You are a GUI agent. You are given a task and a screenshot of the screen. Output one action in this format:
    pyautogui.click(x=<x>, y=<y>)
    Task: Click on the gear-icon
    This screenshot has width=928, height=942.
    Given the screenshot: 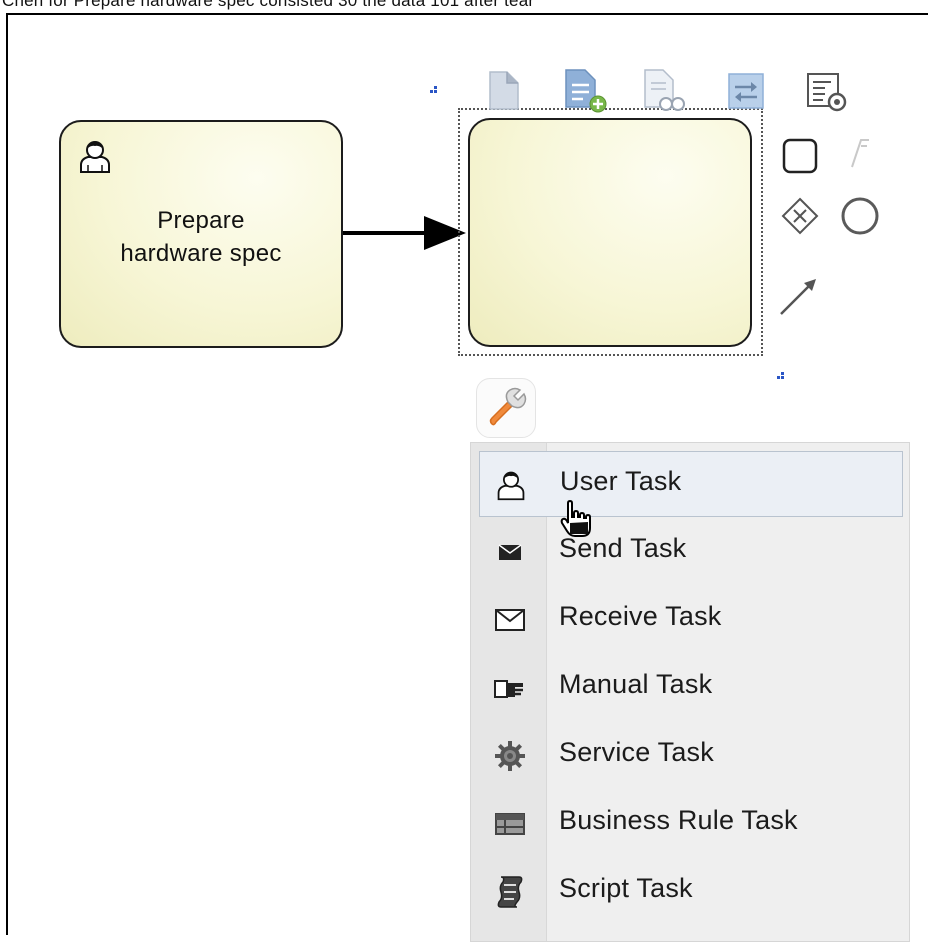 What is the action you would take?
    pyautogui.click(x=510, y=756)
    